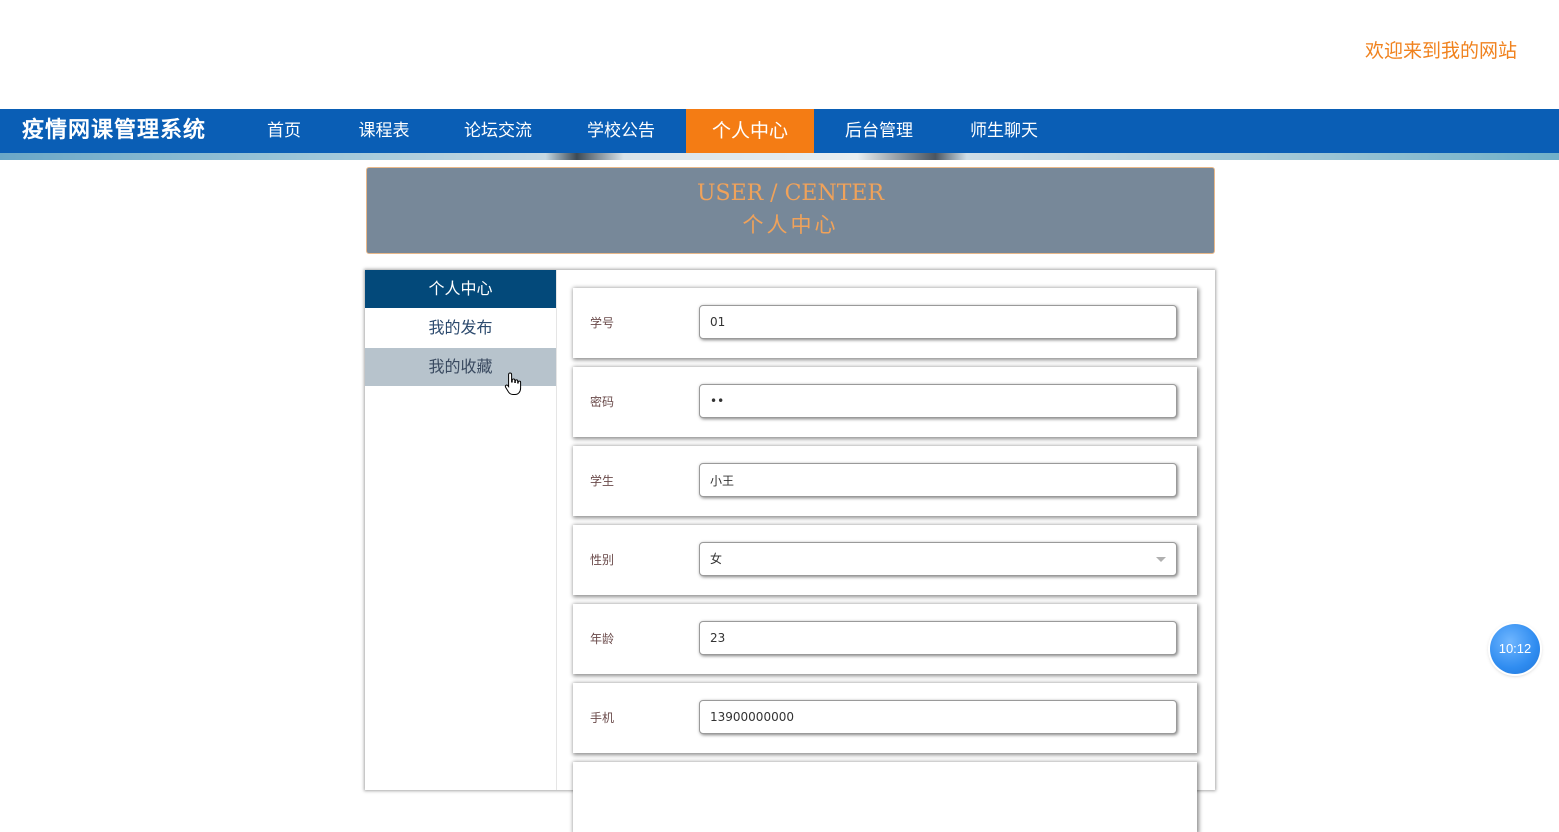 The image size is (1559, 832). What do you see at coordinates (716, 559) in the screenshot?
I see `gender-select-value: 女` at bounding box center [716, 559].